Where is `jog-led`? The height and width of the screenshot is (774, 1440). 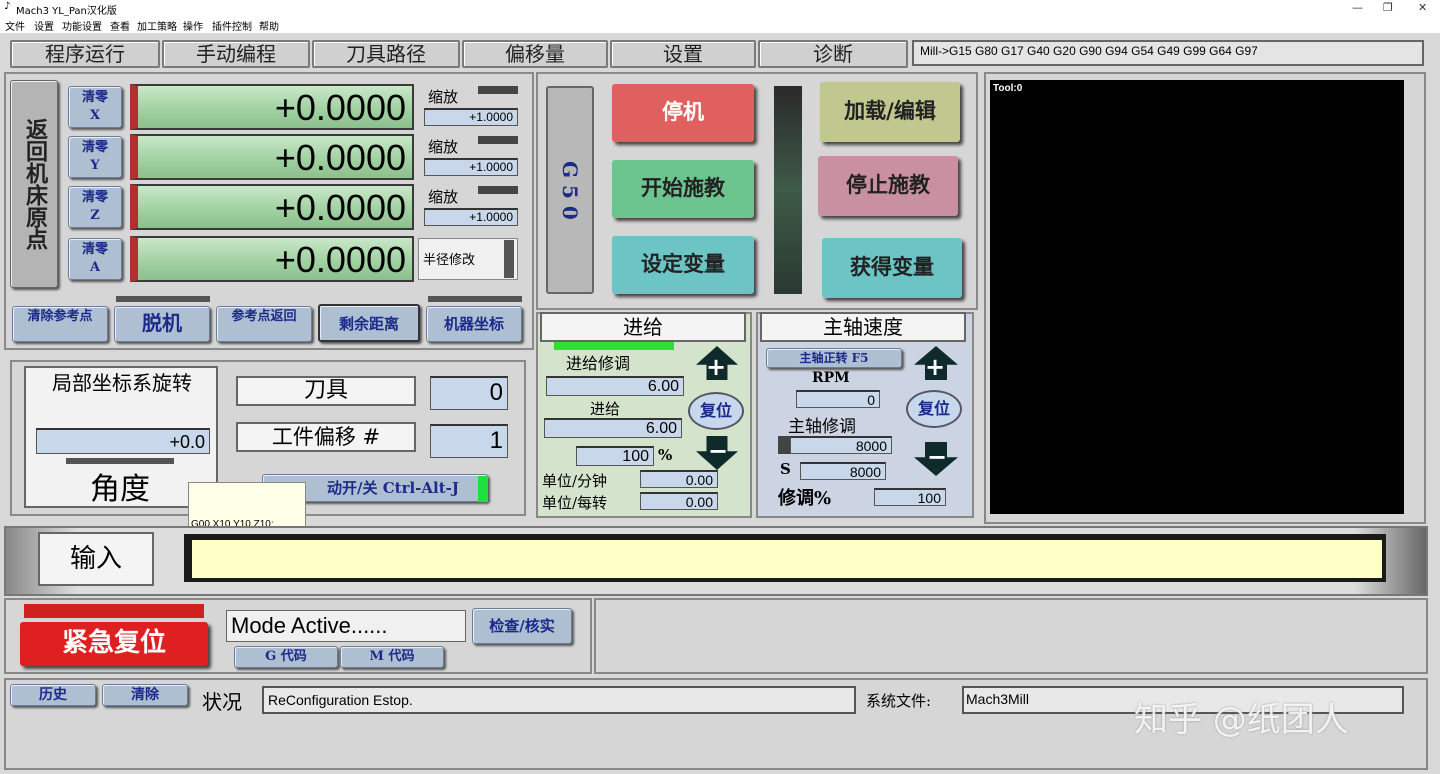
jog-led is located at coordinates (483, 489).